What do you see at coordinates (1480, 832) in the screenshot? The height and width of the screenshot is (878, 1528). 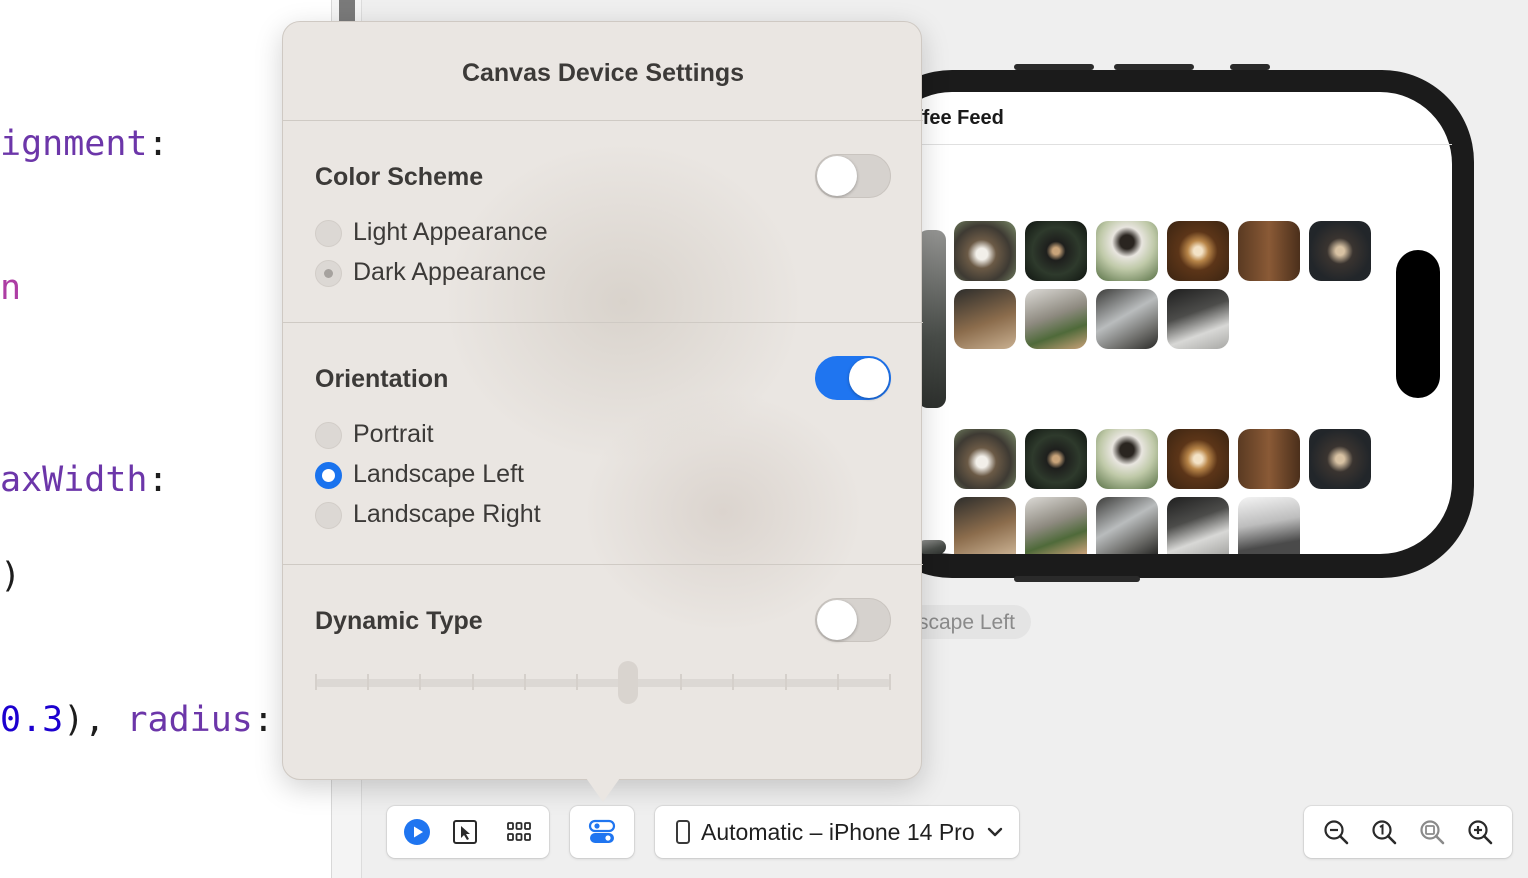 I see `zoom-in-icon` at bounding box center [1480, 832].